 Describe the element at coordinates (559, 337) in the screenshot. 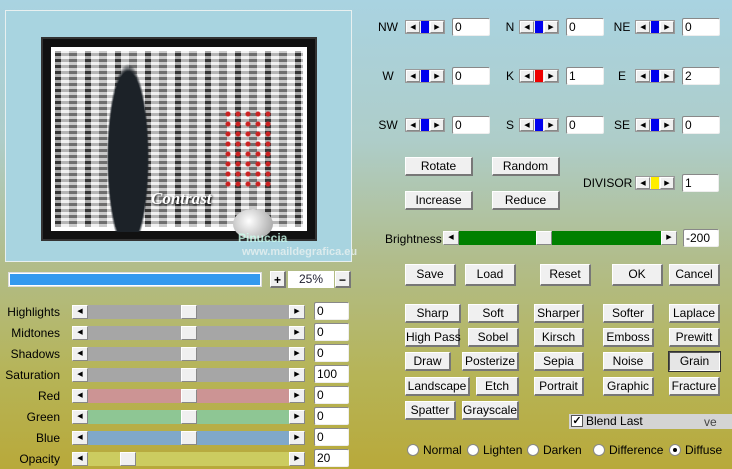

I see `filter-kirsch-button: Kirsch` at that location.